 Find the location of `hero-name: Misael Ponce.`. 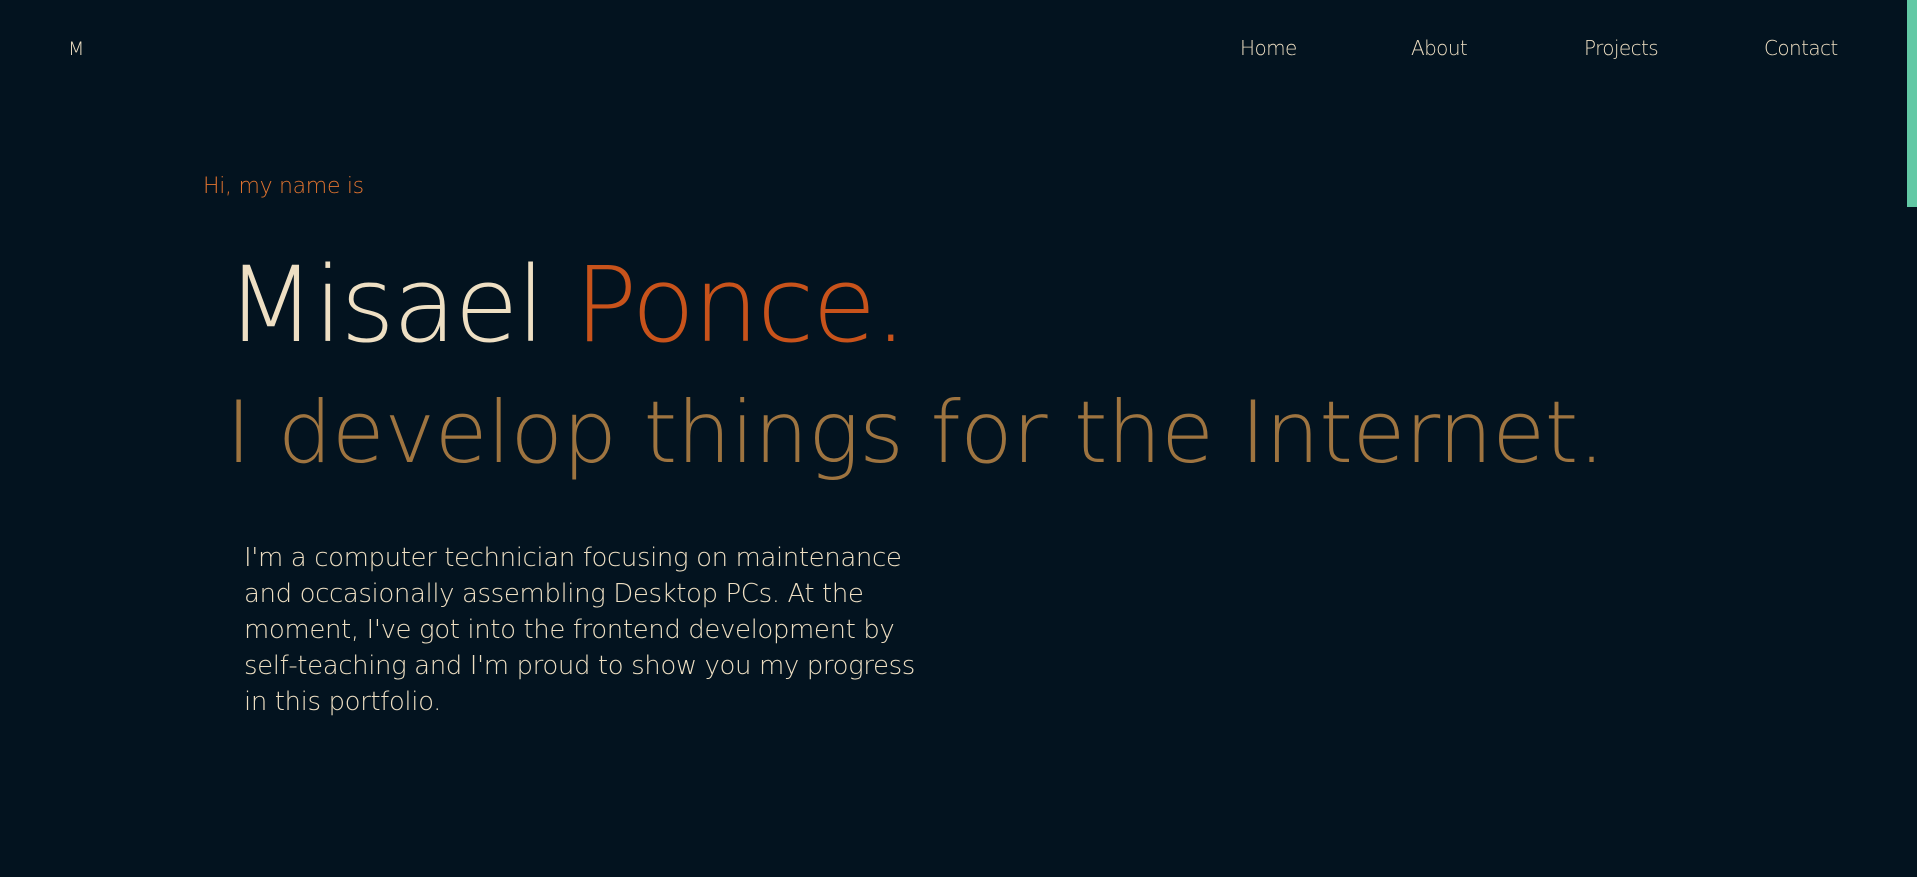

hero-name: Misael Ponce. is located at coordinates (566, 305).